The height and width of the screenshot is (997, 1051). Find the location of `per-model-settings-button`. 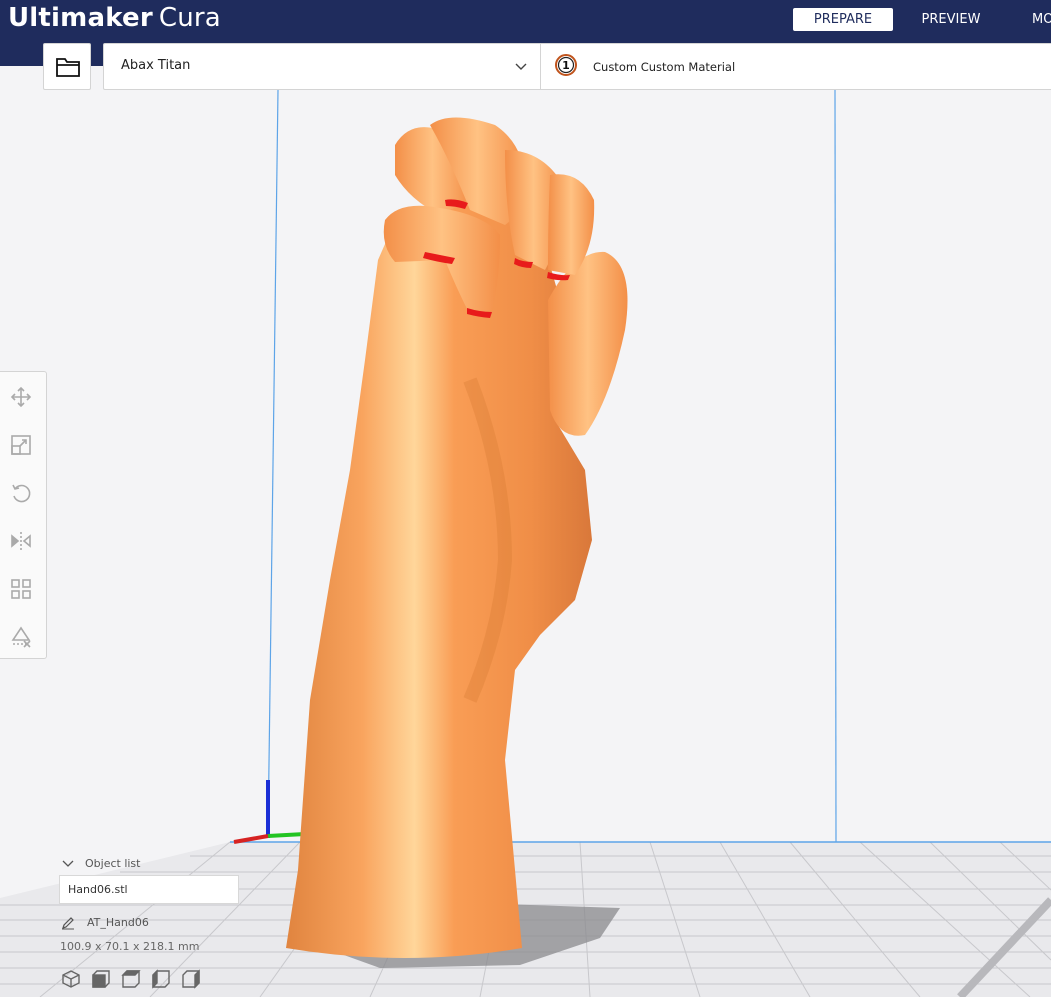

per-model-settings-button is located at coordinates (21, 589).